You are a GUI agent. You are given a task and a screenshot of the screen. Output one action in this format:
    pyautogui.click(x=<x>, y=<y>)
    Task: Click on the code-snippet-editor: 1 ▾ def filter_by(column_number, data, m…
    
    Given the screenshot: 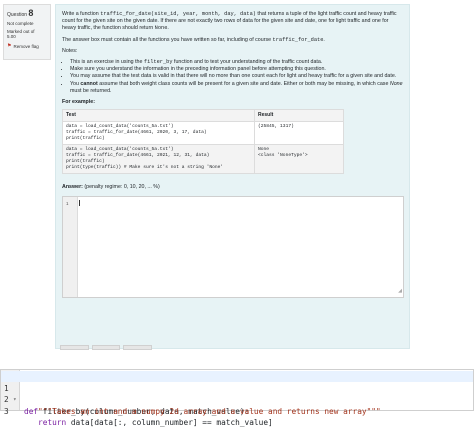 What is the action you would take?
    pyautogui.click(x=237, y=398)
    